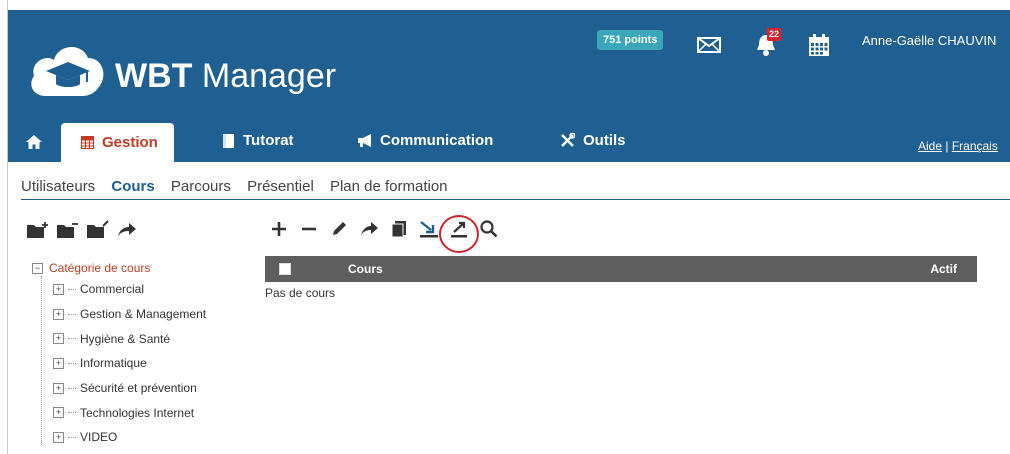 The width and height of the screenshot is (1010, 454). What do you see at coordinates (604, 140) in the screenshot?
I see `tab-label: Outils` at bounding box center [604, 140].